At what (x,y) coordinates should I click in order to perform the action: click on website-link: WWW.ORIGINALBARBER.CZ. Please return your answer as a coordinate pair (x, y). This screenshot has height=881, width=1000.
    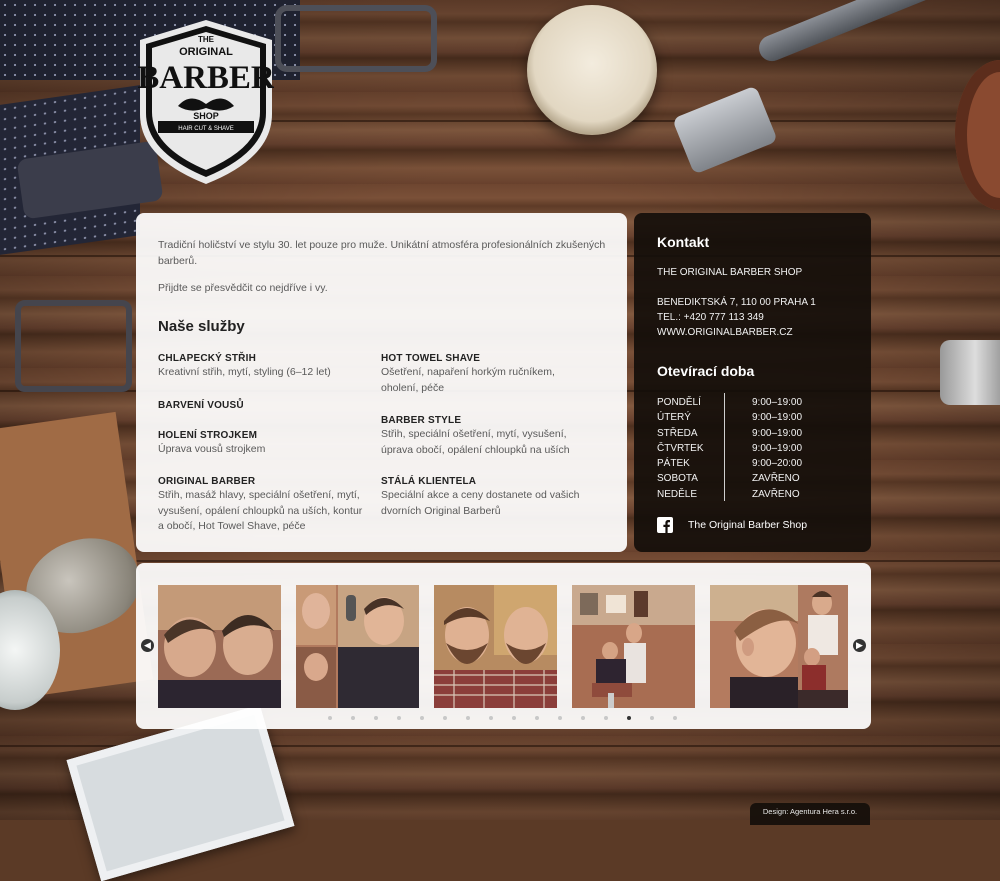
    Looking at the image, I should click on (725, 332).